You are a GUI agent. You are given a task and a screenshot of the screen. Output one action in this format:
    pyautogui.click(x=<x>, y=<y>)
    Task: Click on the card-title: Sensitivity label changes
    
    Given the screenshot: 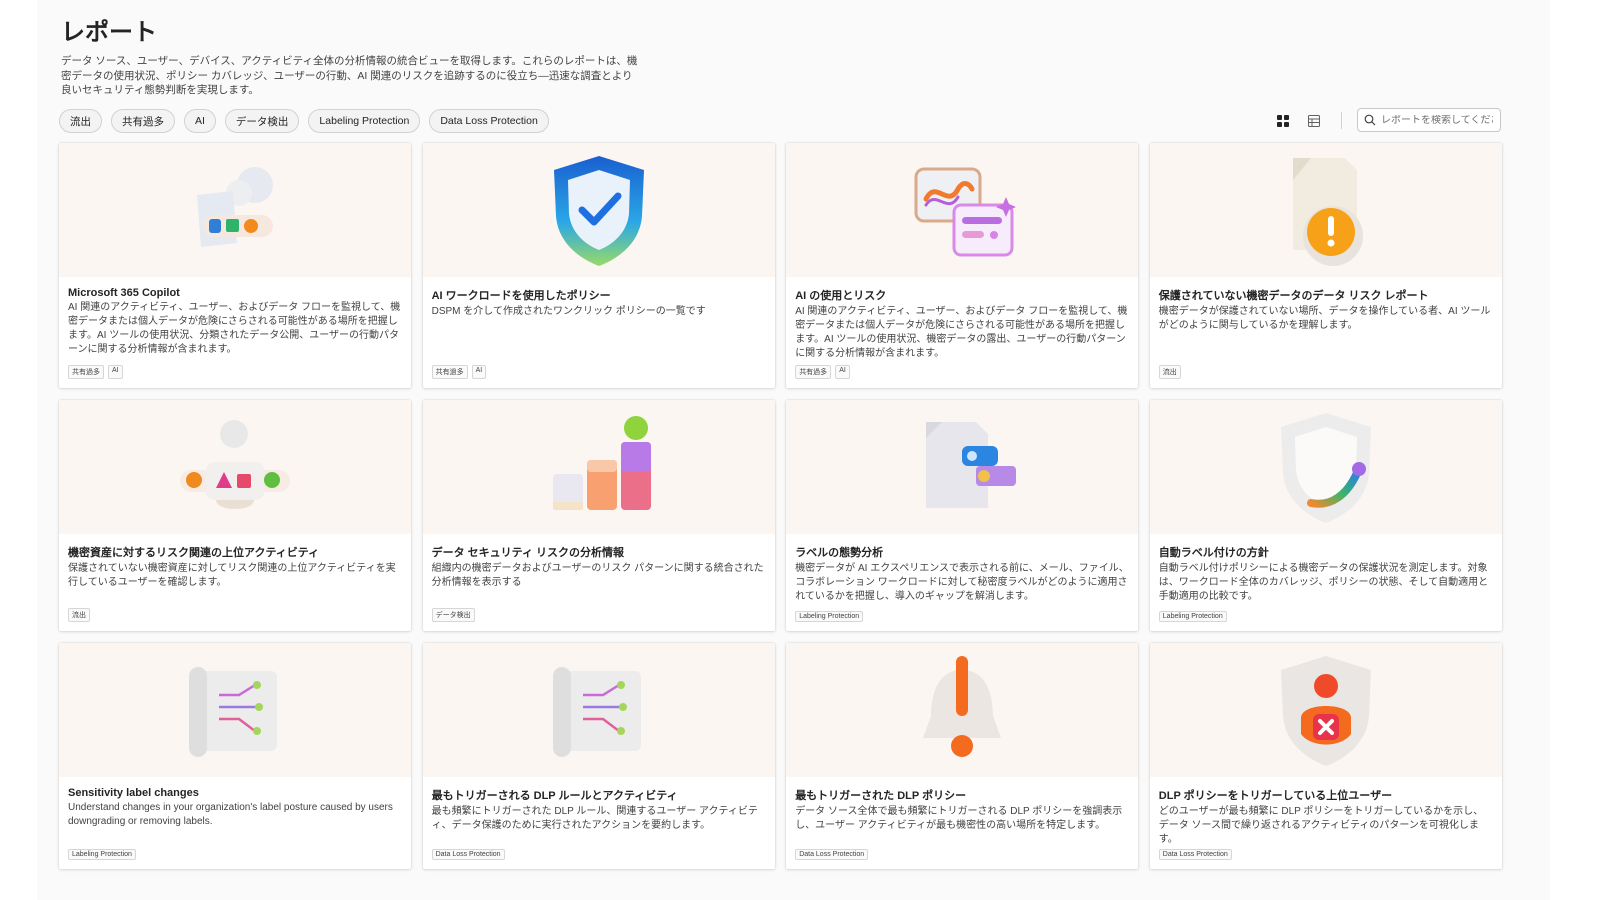 What is the action you would take?
    pyautogui.click(x=133, y=793)
    